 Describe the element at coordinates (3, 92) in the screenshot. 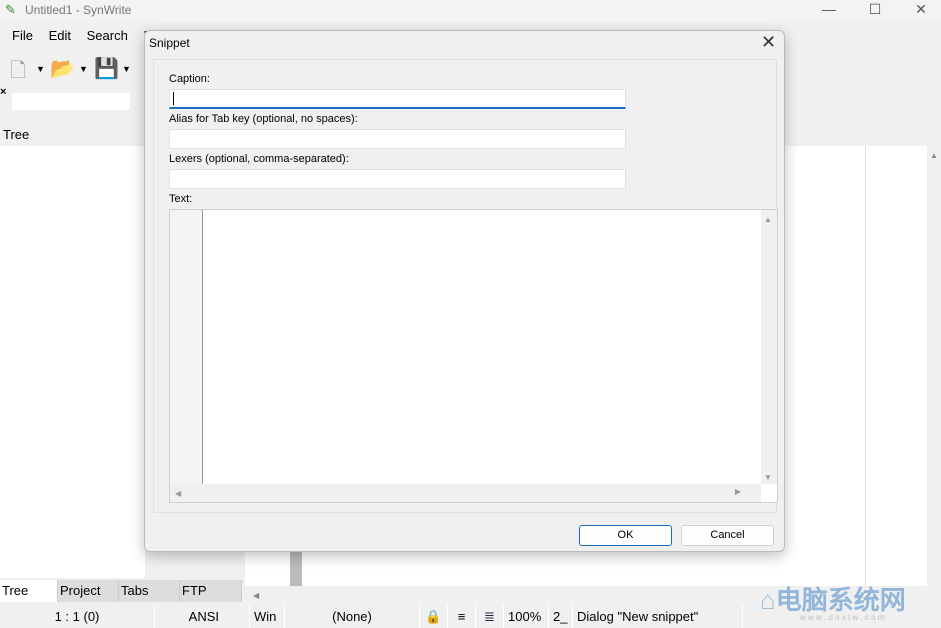

I see `close-icon: ×` at that location.